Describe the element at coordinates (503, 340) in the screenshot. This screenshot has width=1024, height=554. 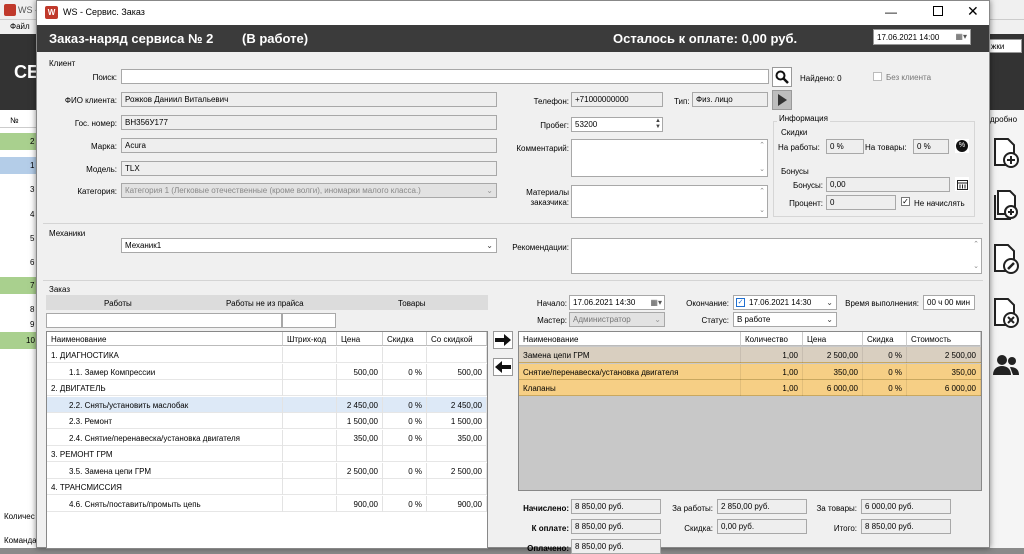
I see `add-to-order-button` at that location.